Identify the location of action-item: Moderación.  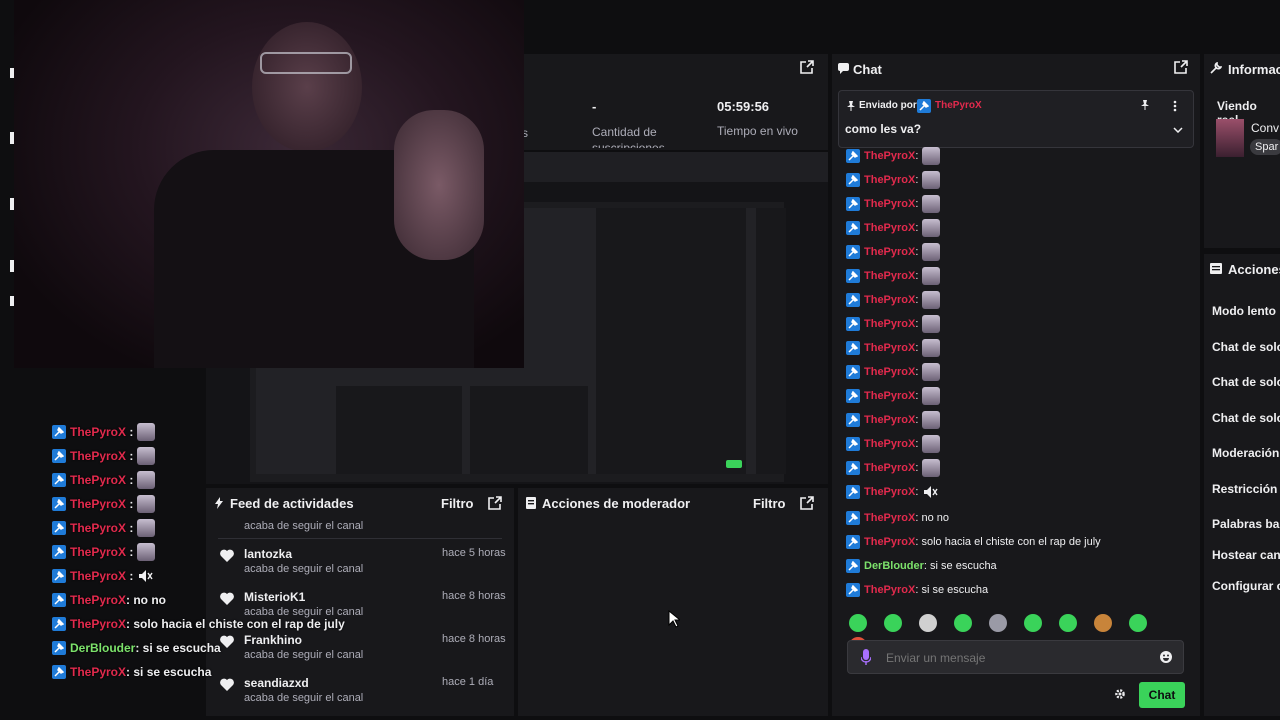
(1245, 453).